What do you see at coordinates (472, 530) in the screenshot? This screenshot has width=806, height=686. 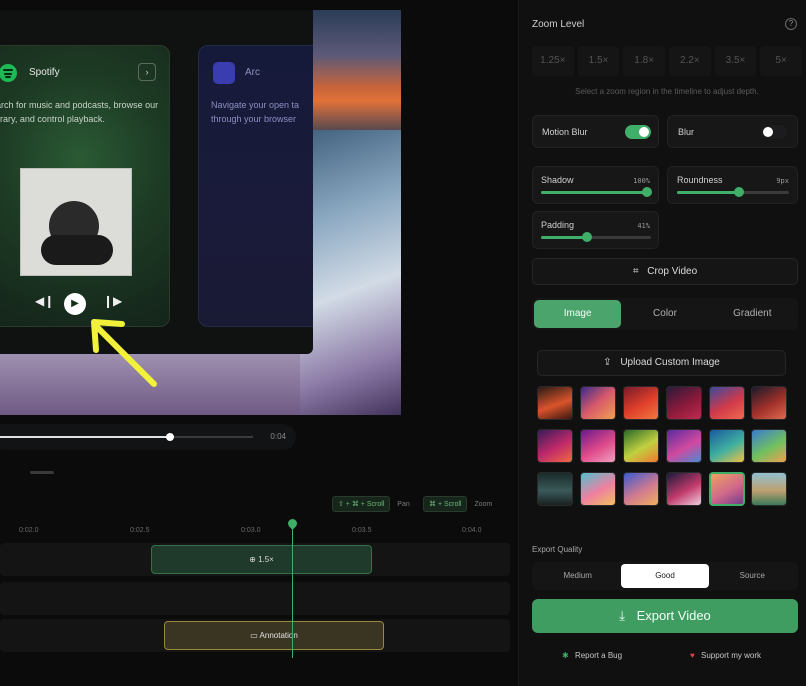 I see `tick-label: 0:04.0` at bounding box center [472, 530].